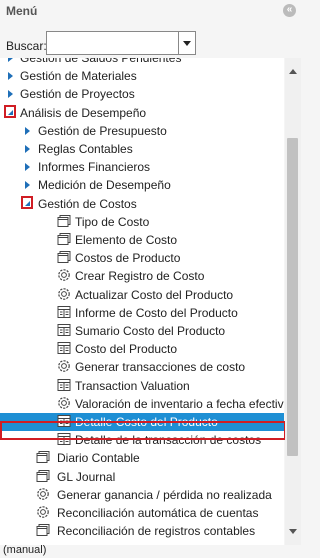 This screenshot has height=558, width=320. What do you see at coordinates (156, 312) in the screenshot?
I see `tree-item-label: Informe de Costo del Producto` at bounding box center [156, 312].